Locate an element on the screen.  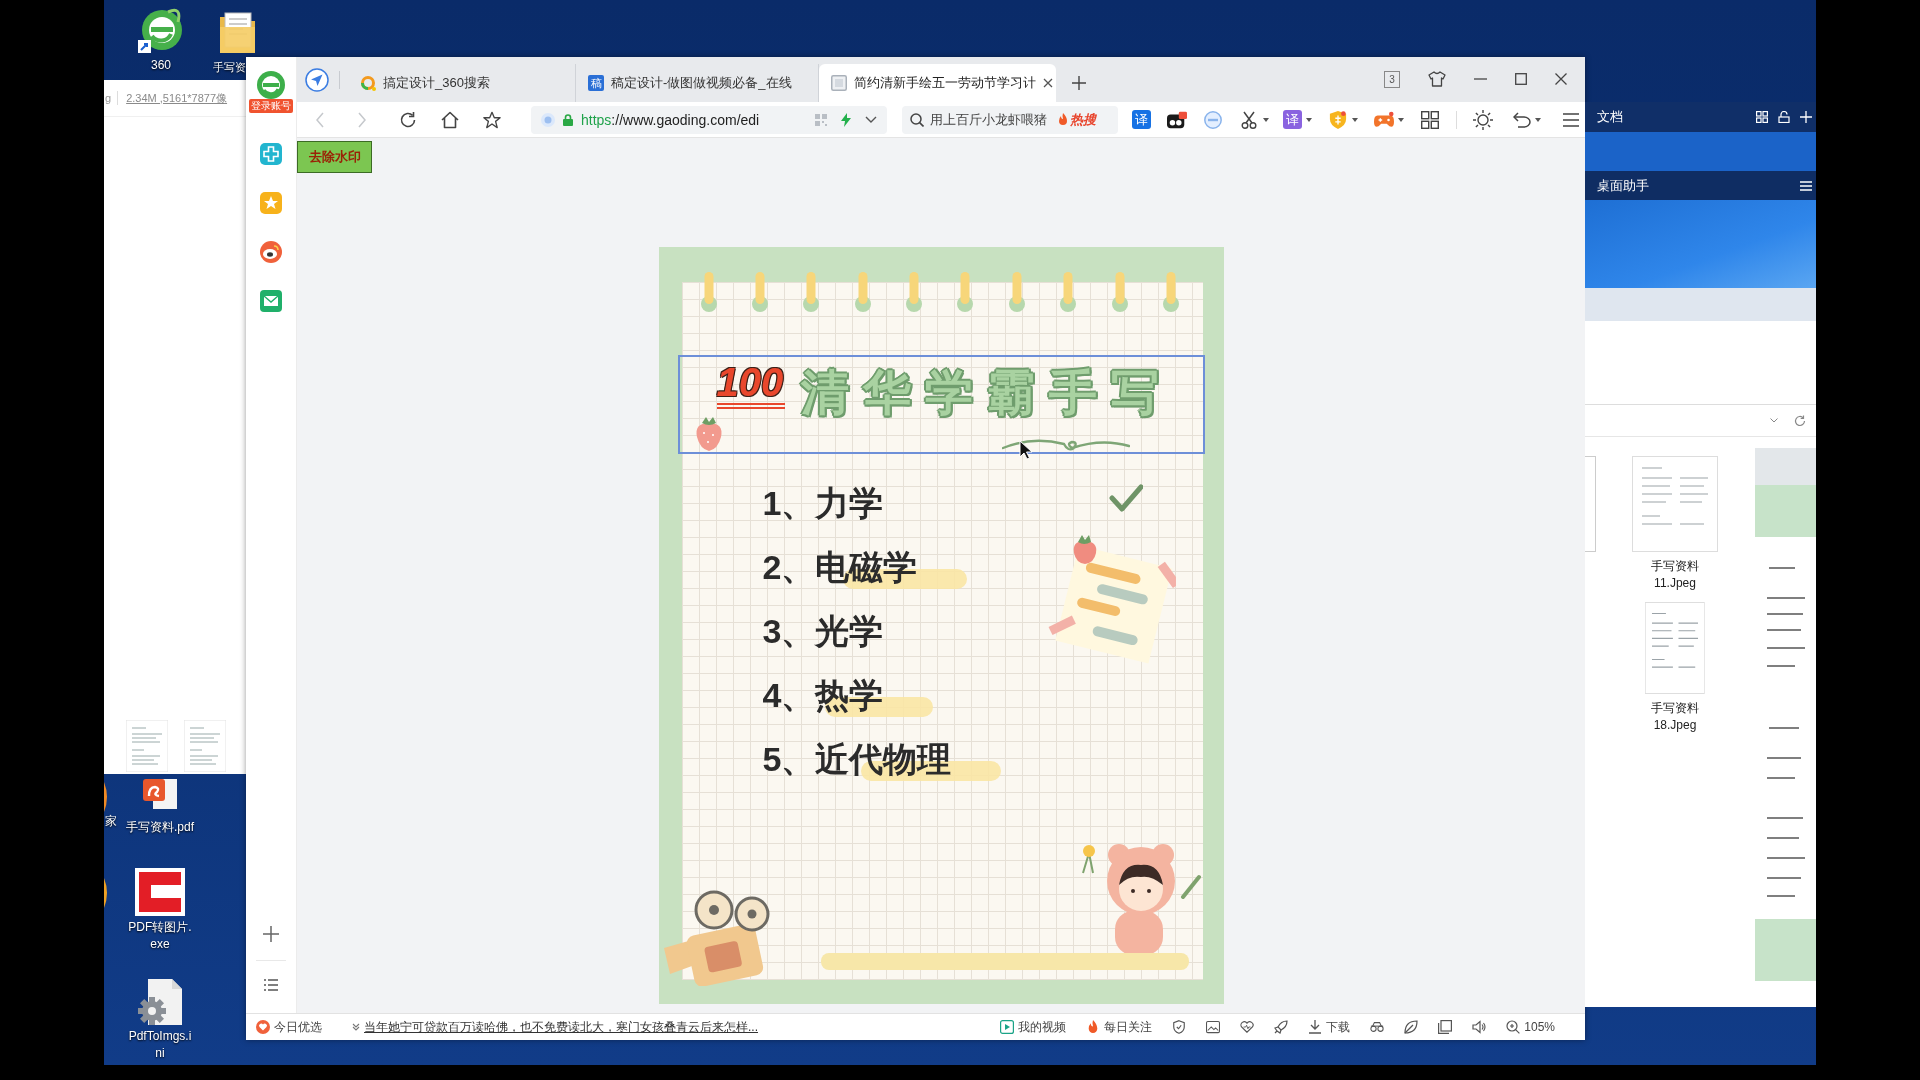
image-icon is located at coordinates (1213, 1027).